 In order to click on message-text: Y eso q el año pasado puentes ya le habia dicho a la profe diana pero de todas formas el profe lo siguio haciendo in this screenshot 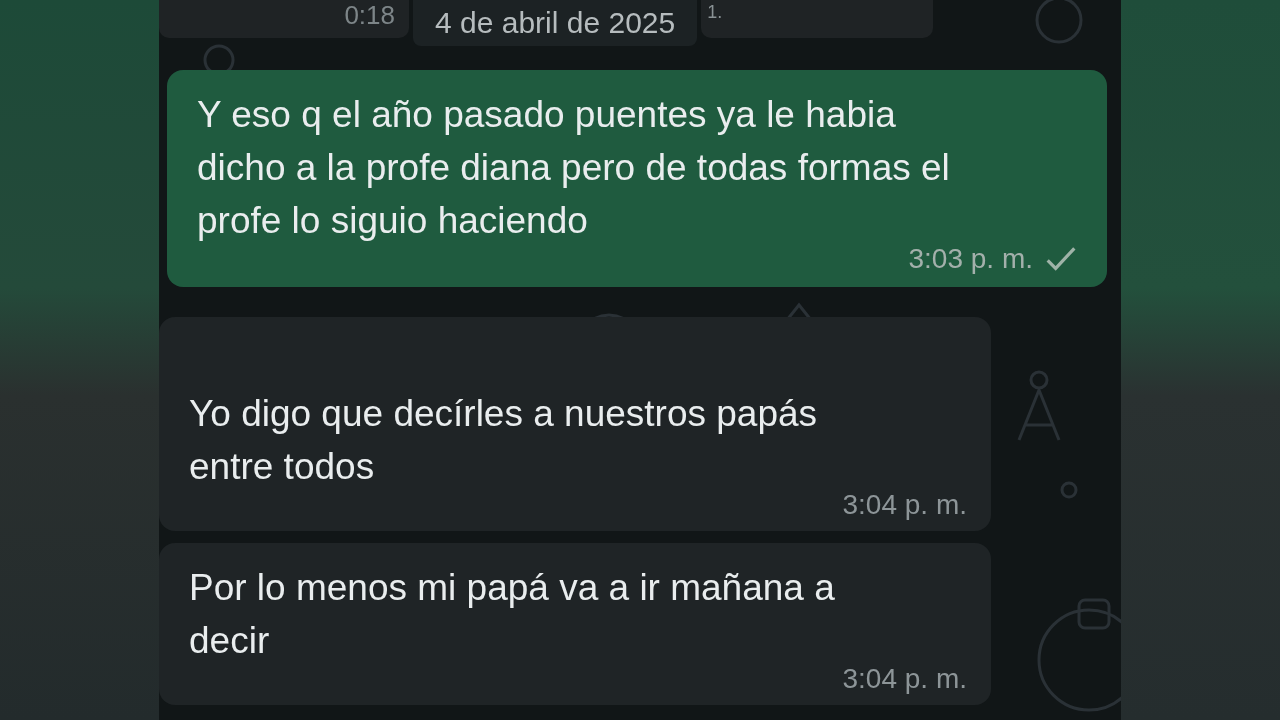, I will do `click(574, 168)`.